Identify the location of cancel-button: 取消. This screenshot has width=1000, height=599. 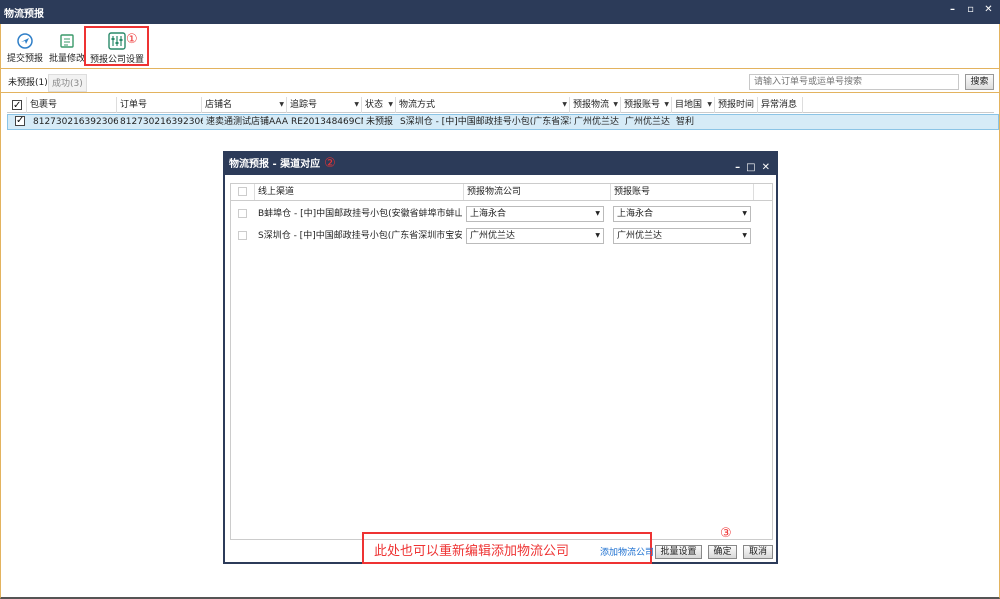
(758, 552).